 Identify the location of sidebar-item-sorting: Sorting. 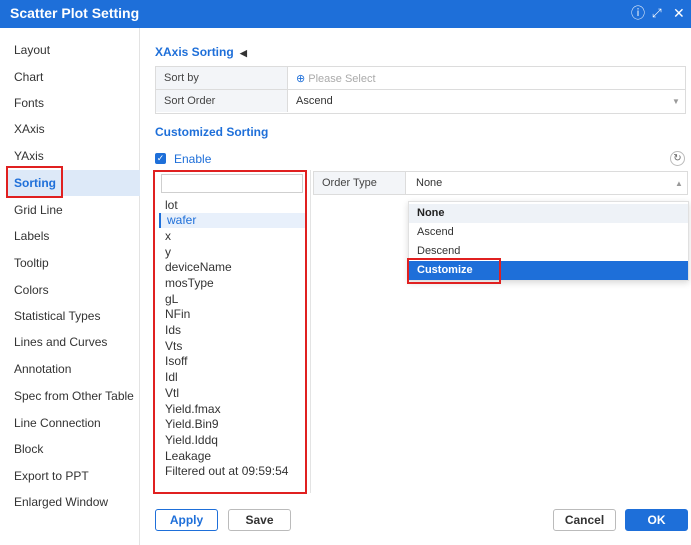
(74, 183).